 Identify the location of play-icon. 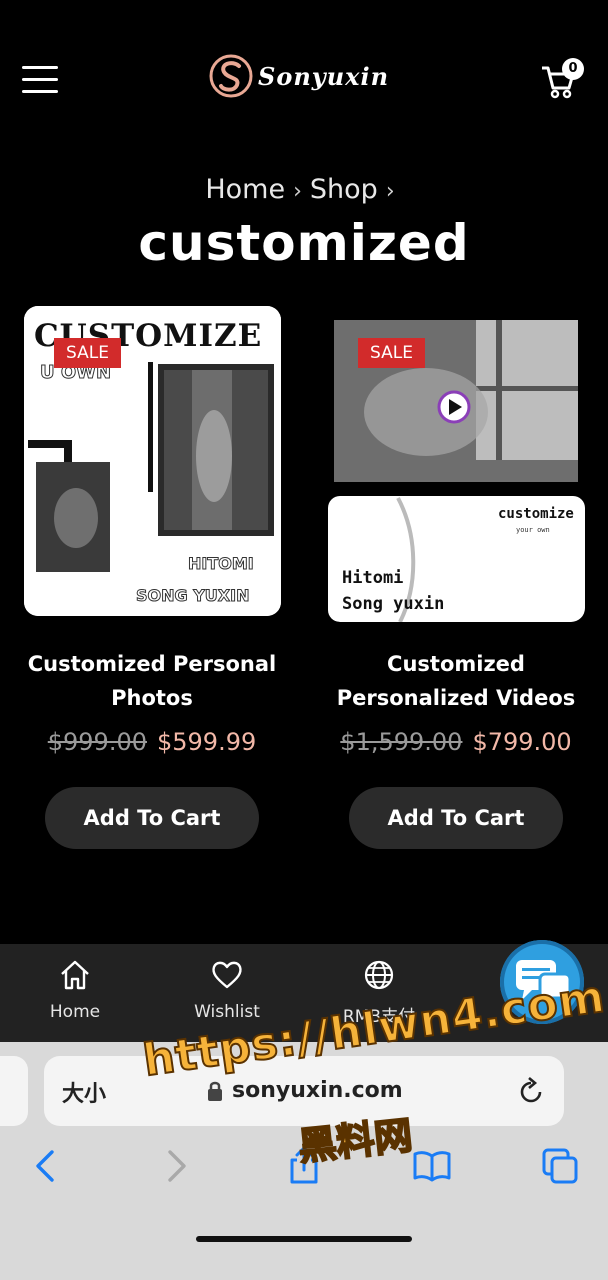
(454, 407).